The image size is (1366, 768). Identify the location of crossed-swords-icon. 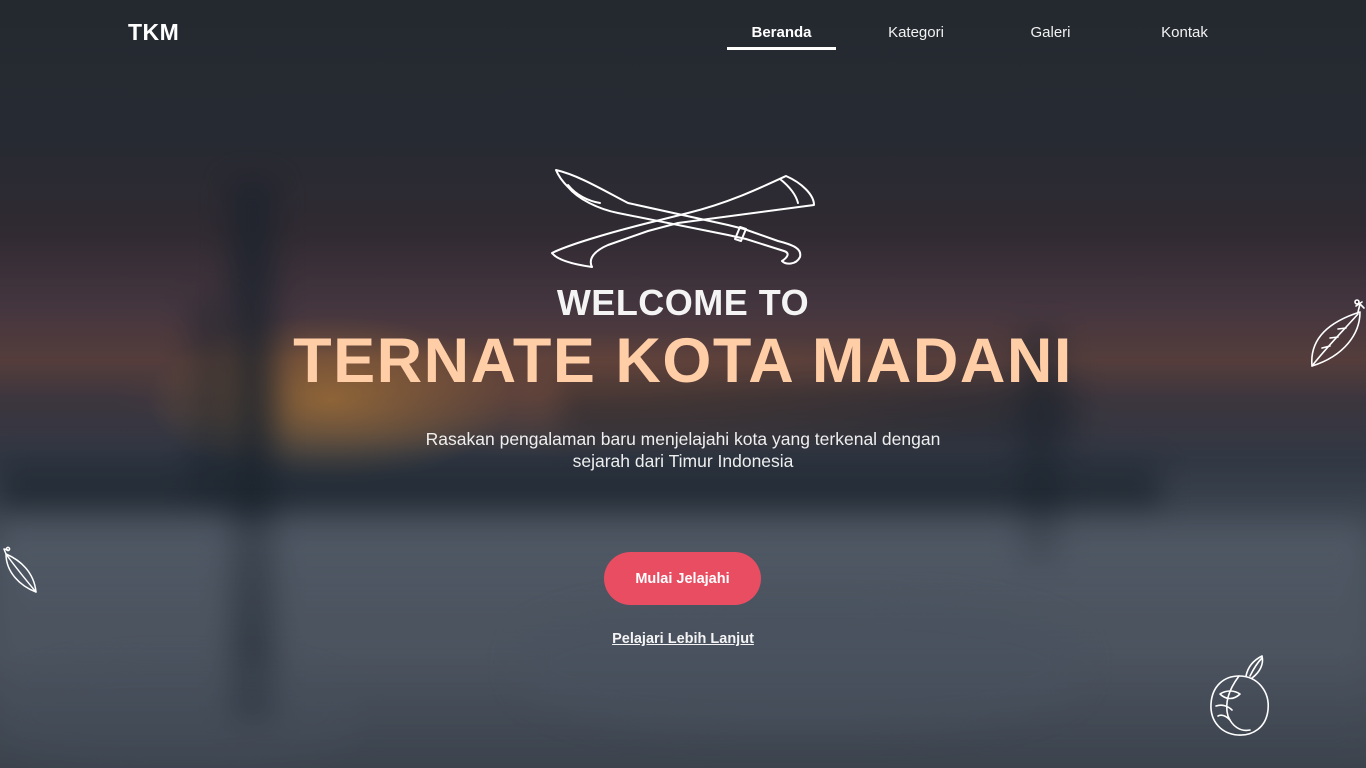
(683, 218).